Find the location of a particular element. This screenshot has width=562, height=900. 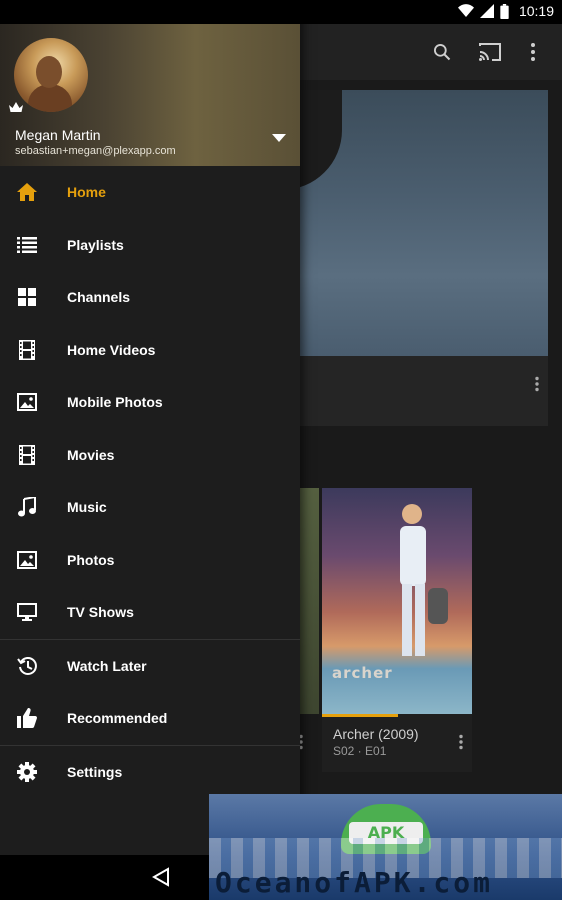

menu-item-watch-later: Watch Later is located at coordinates (150, 666).